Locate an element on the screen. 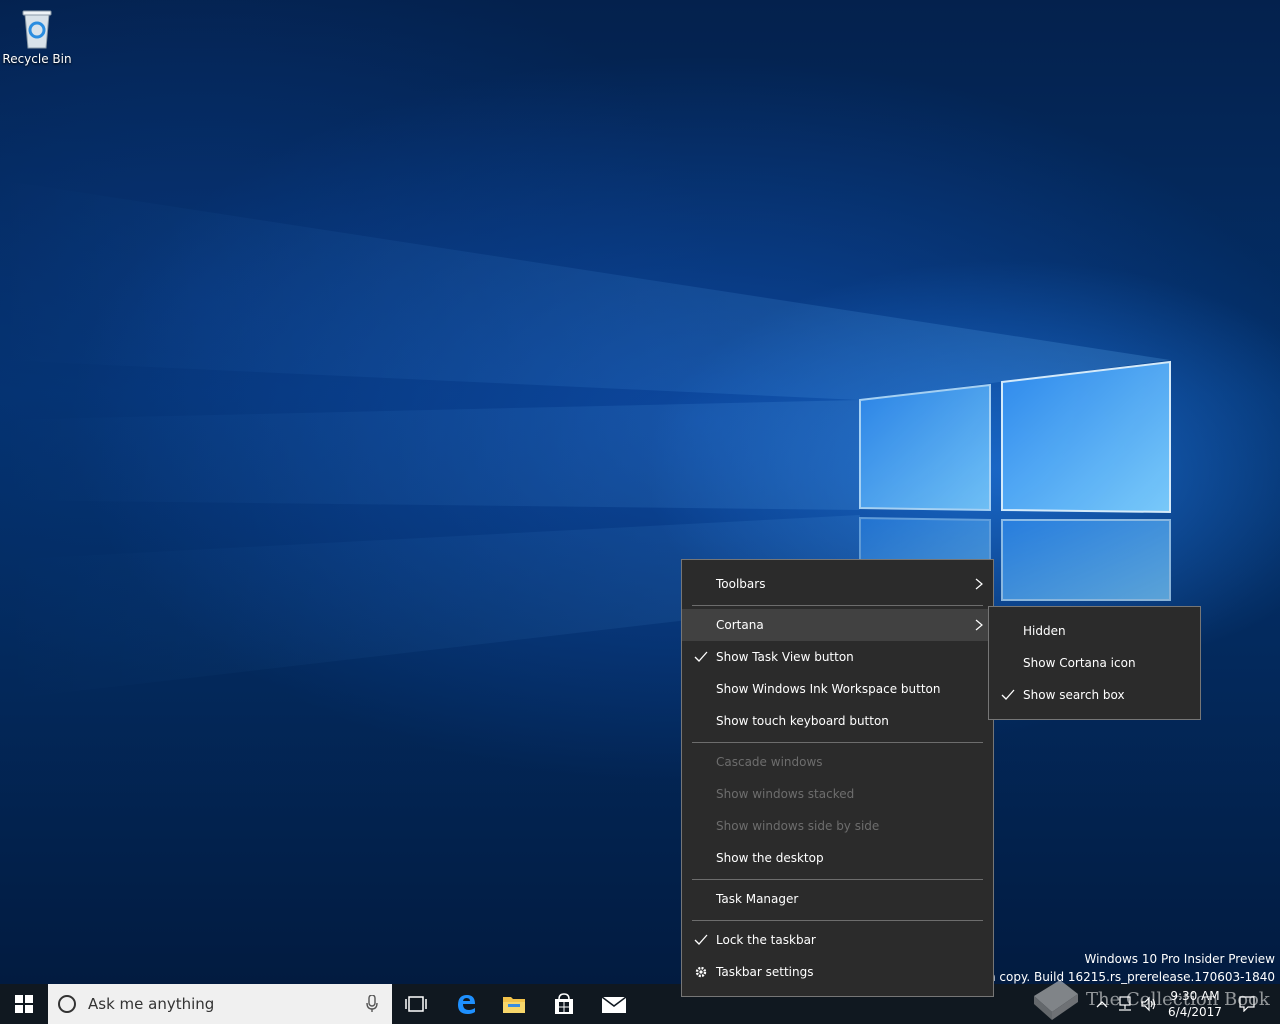 This screenshot has width=1280, height=1024. mail-taskbar-button is located at coordinates (614, 1004).